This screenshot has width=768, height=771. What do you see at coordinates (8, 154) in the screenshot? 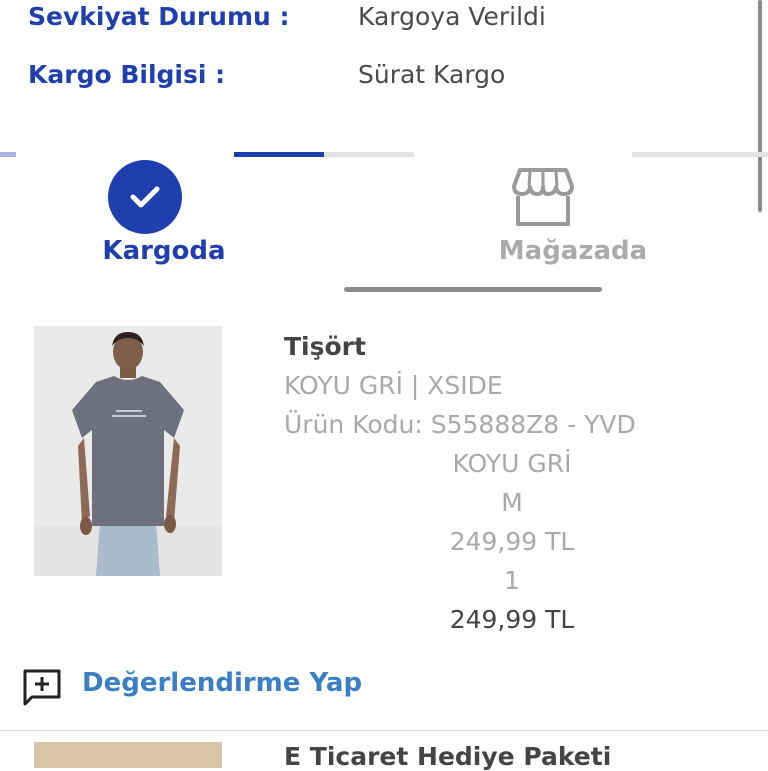
I see `progress-line-left` at bounding box center [8, 154].